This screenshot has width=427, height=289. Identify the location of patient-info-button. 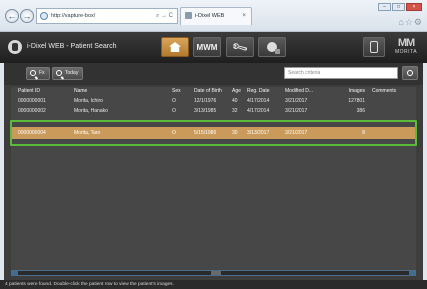
(374, 47).